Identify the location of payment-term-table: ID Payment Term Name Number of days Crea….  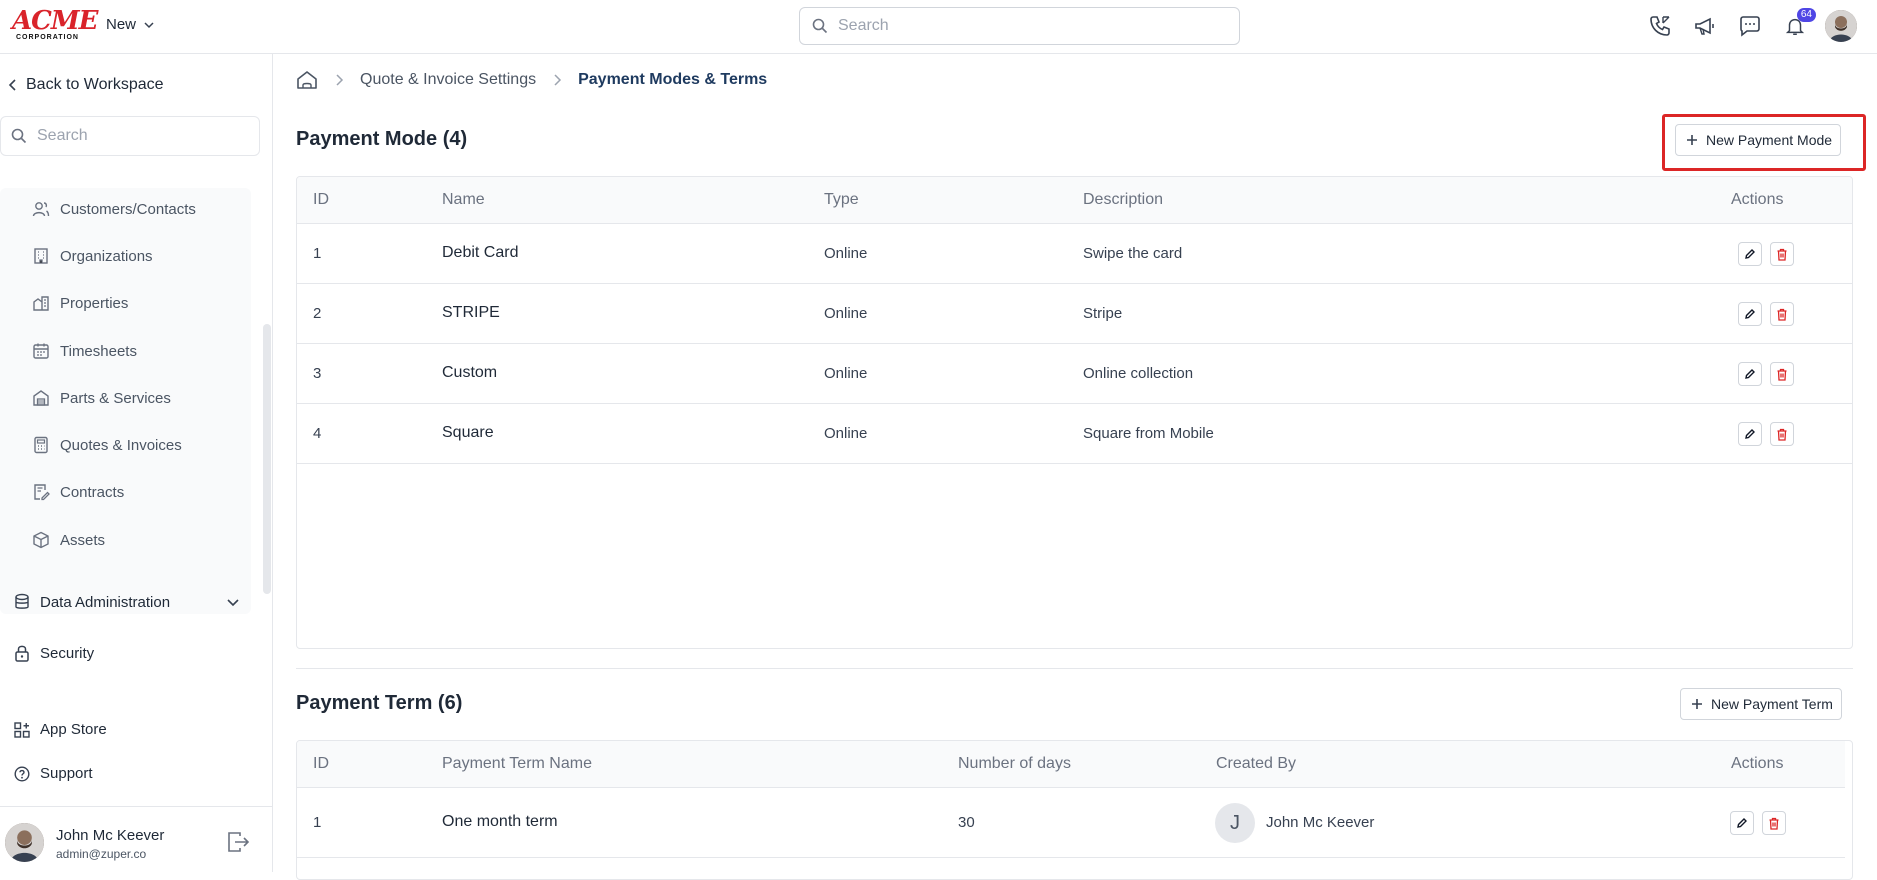
(1074, 810).